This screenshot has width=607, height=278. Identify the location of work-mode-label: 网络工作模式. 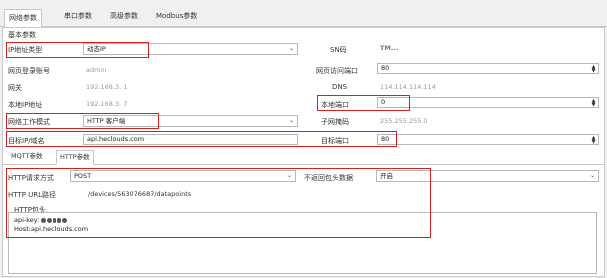
(29, 122).